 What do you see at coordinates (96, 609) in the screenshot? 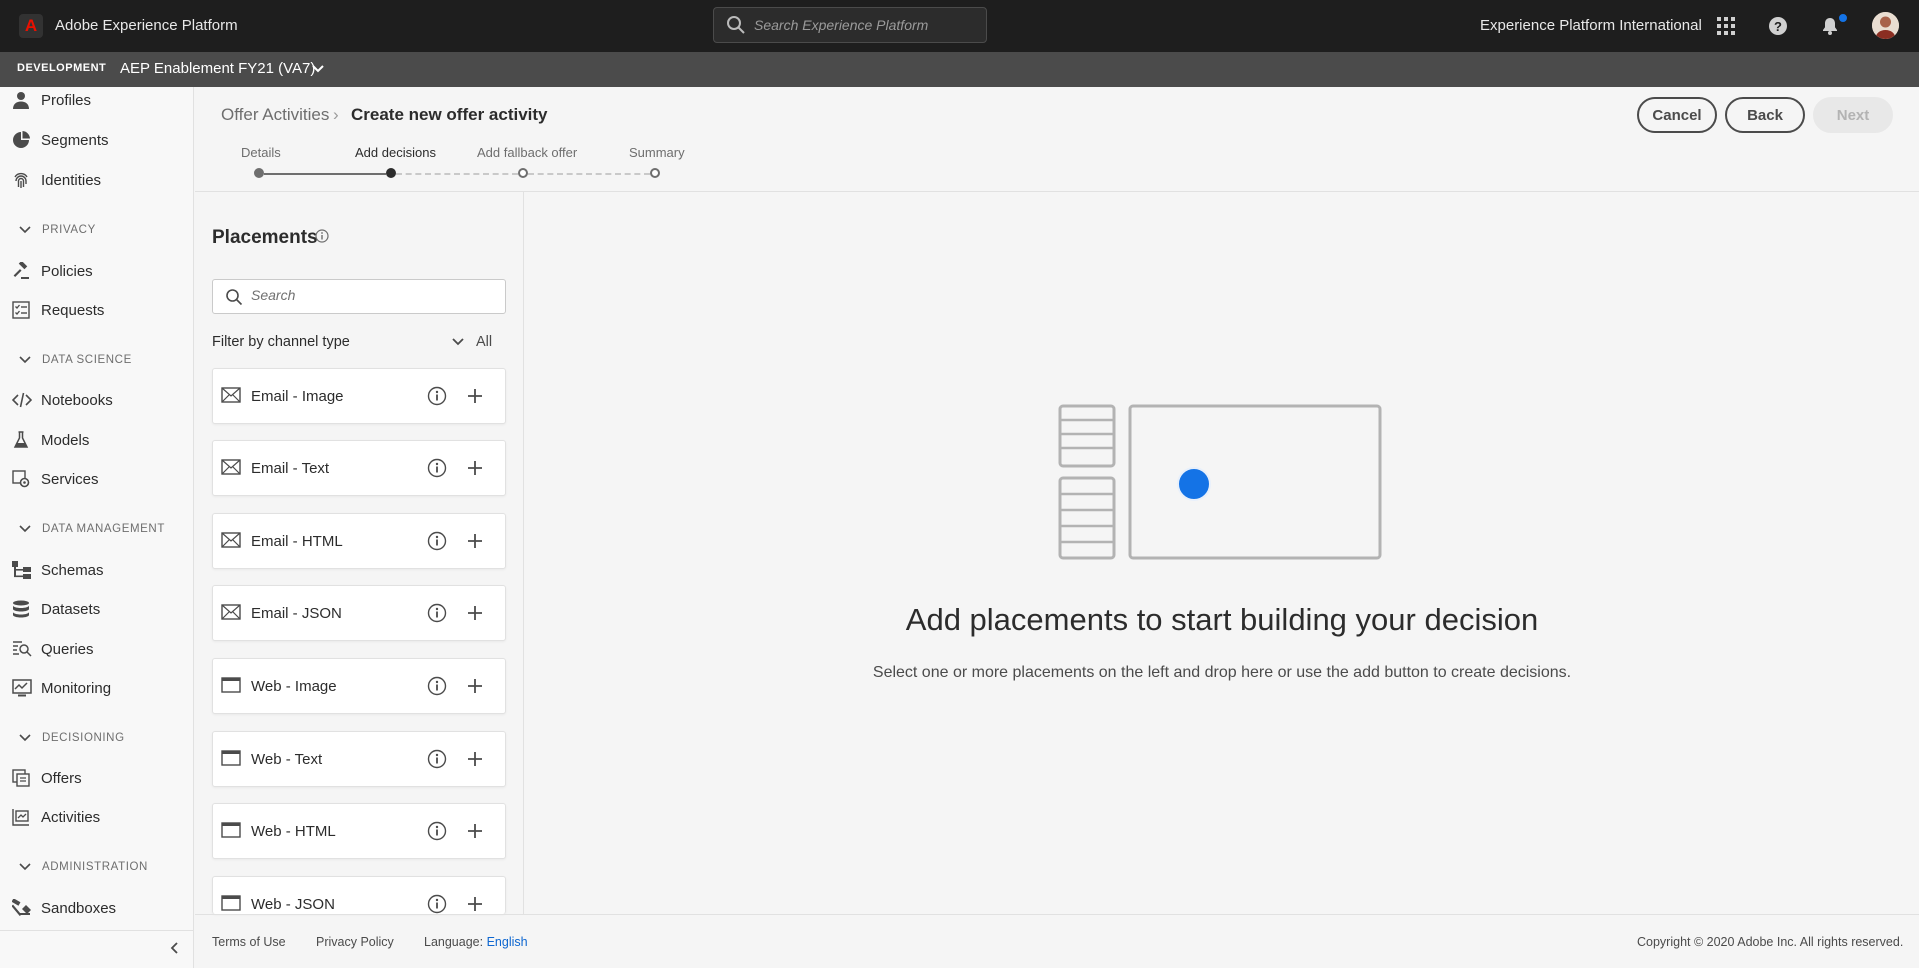
I see `sidebar-item-datasets: Datasets` at bounding box center [96, 609].